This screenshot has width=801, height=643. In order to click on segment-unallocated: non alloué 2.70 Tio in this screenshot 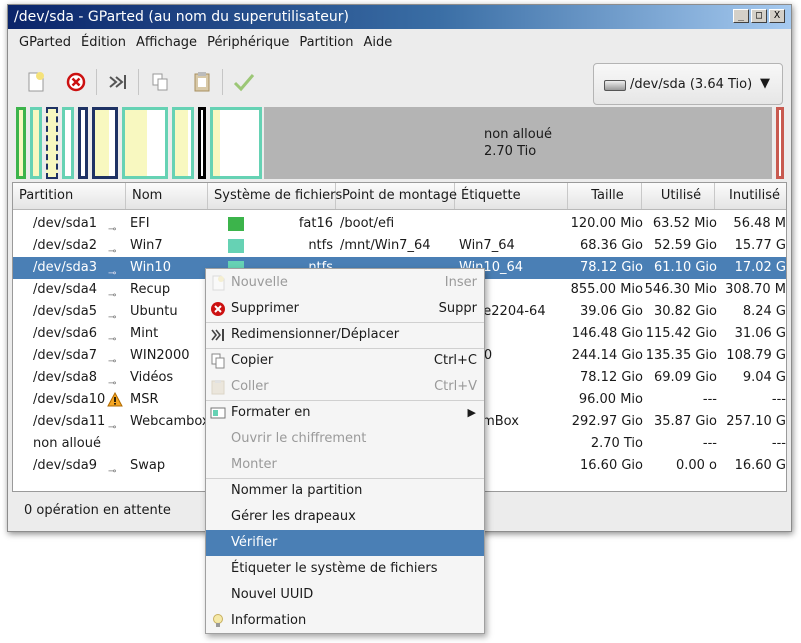, I will do `click(518, 143)`.